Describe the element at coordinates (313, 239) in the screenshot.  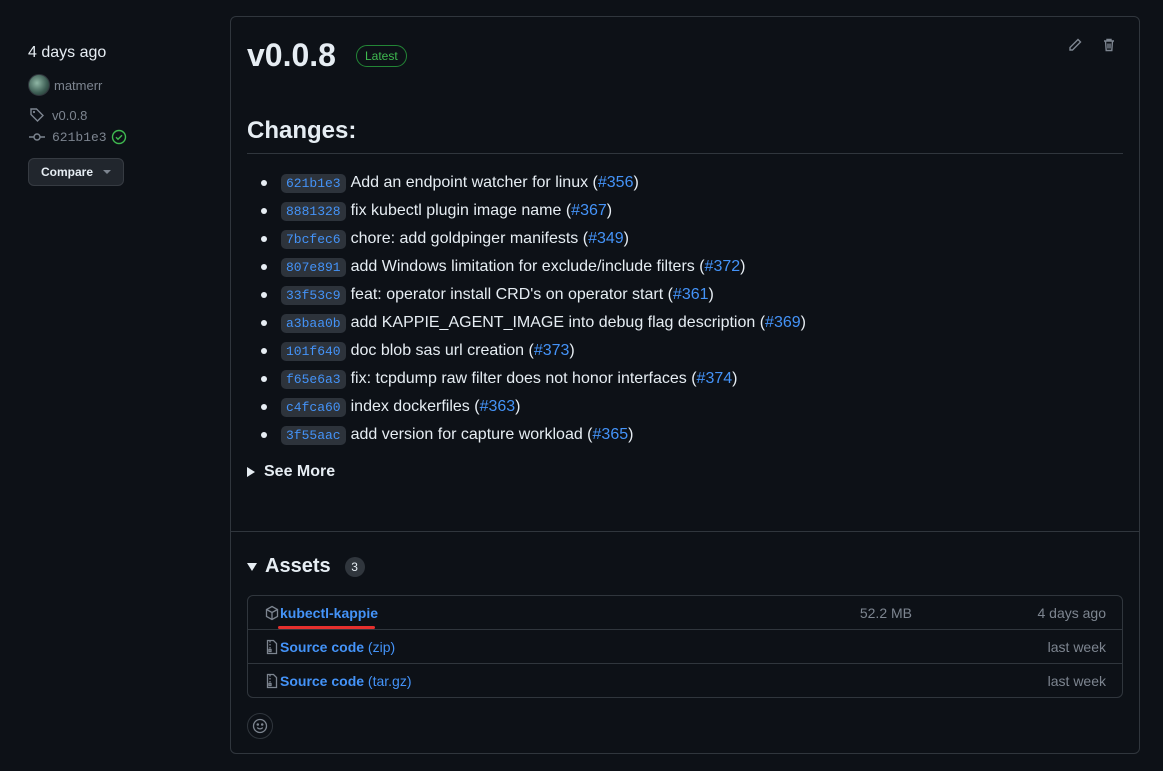
I see `commit-sha-link: 7bcfec6` at that location.